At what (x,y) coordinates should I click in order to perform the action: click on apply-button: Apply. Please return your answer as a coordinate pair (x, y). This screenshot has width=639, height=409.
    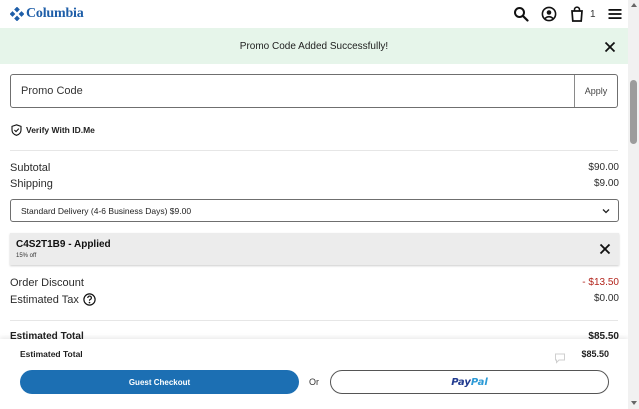
    Looking at the image, I should click on (595, 91).